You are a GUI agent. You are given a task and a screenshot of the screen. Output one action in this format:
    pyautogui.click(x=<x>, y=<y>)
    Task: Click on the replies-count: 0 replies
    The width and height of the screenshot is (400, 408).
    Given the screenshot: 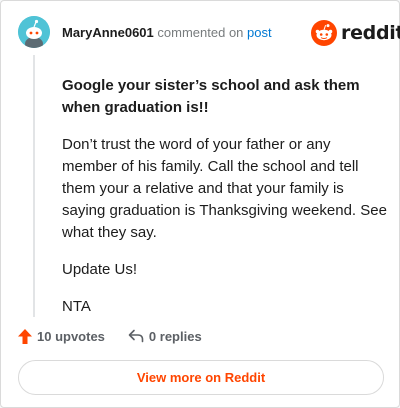 What is the action you would take?
    pyautogui.click(x=175, y=336)
    